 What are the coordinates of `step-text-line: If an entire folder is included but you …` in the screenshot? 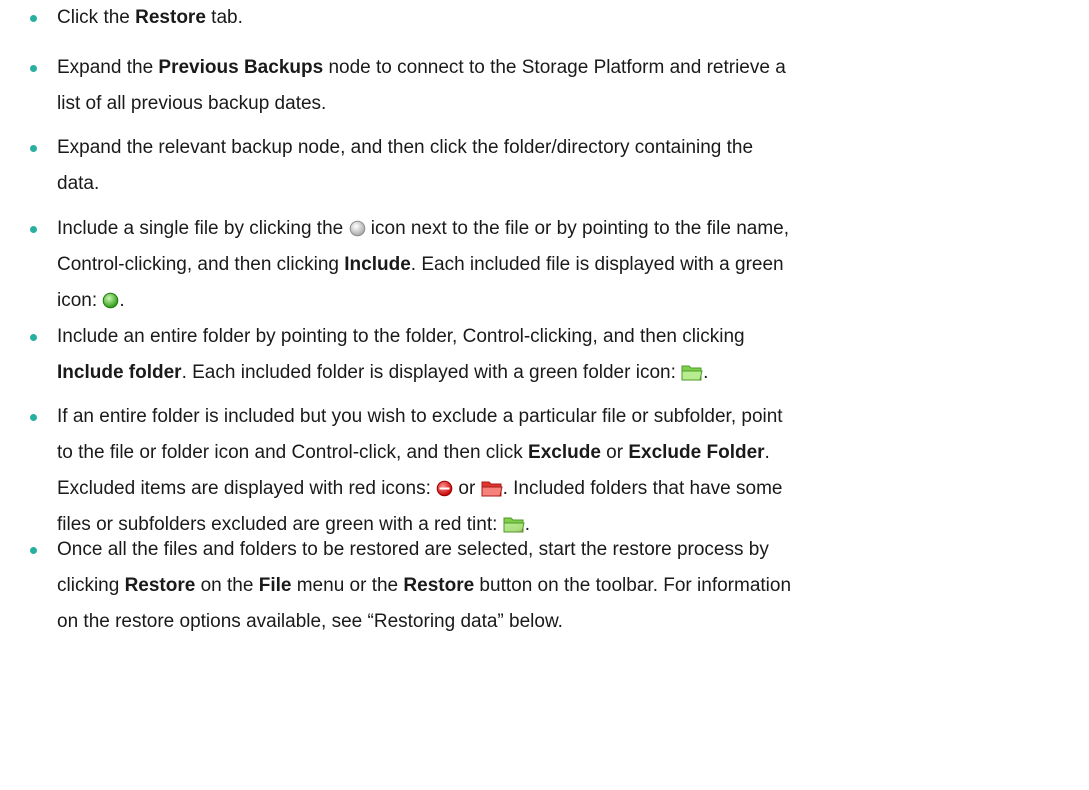 It's located at (420, 417).